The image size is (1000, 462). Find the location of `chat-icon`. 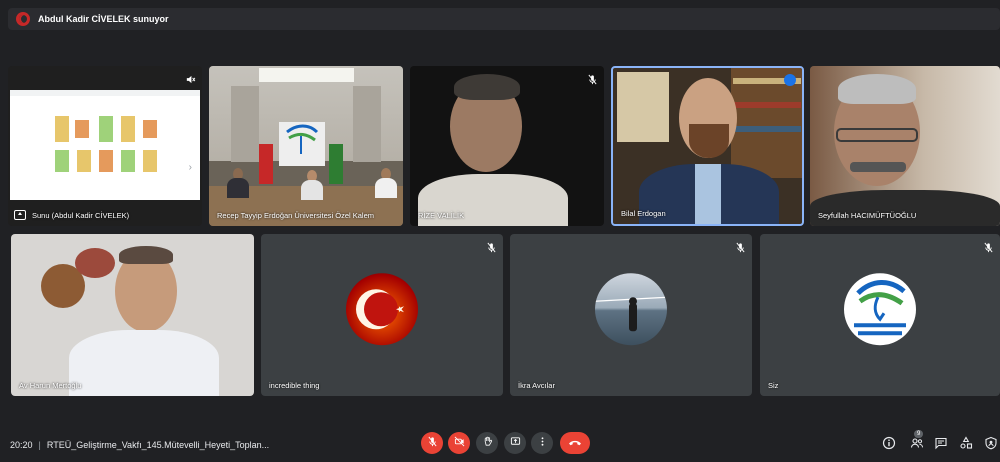

chat-icon is located at coordinates (941, 445).